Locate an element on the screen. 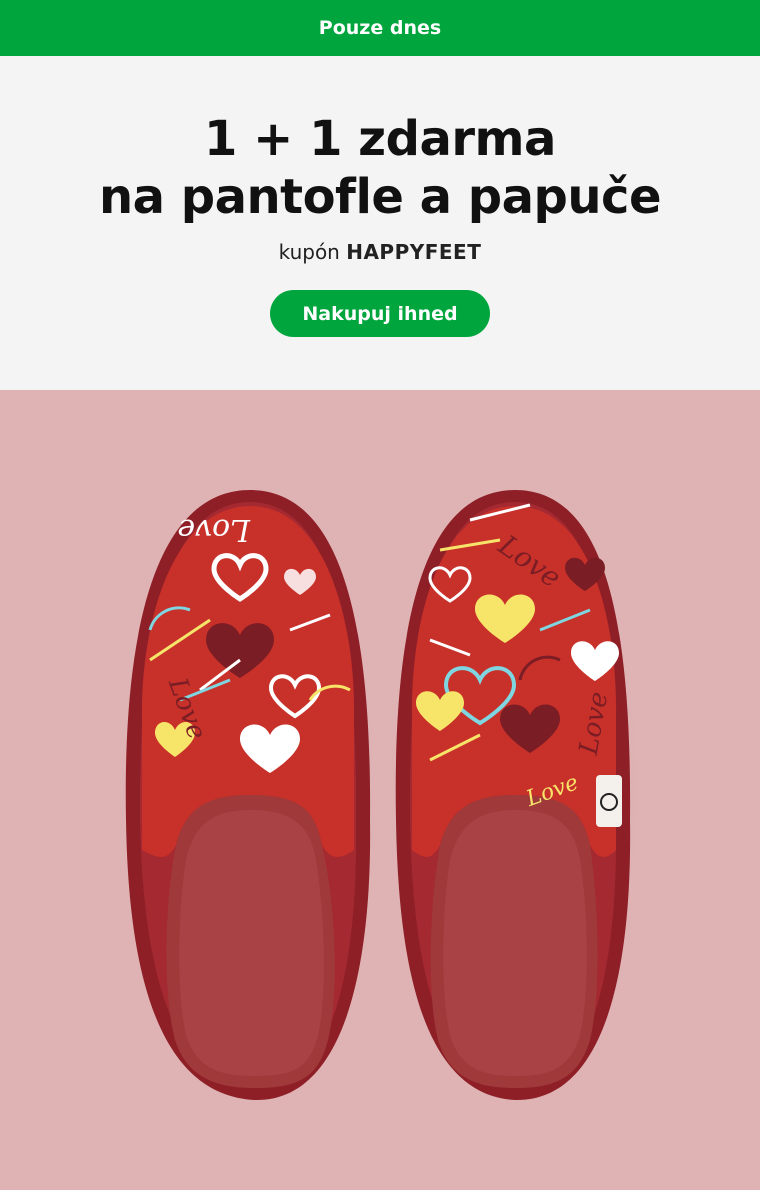 The image size is (760, 1190). headline-line-1: 1 + 1 zdarma is located at coordinates (380, 139).